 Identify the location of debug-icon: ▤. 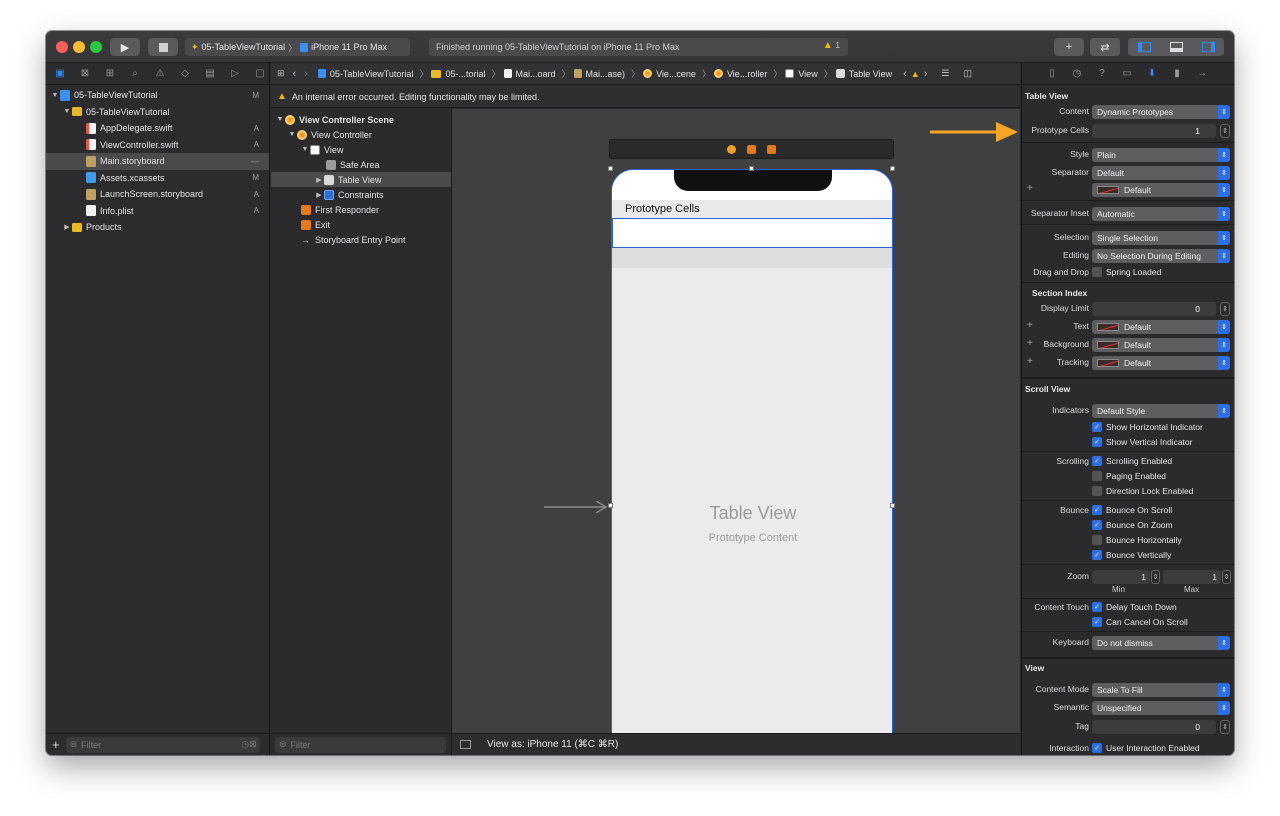
(210, 73).